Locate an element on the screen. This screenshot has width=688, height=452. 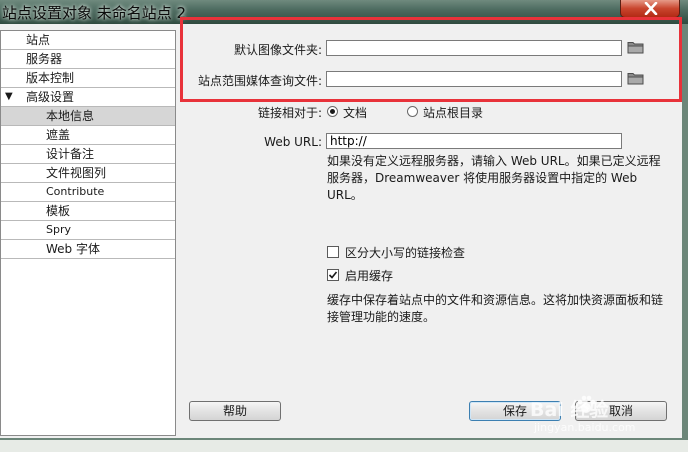
nav-item-file-view-columns: 文件视图列 is located at coordinates (88, 173).